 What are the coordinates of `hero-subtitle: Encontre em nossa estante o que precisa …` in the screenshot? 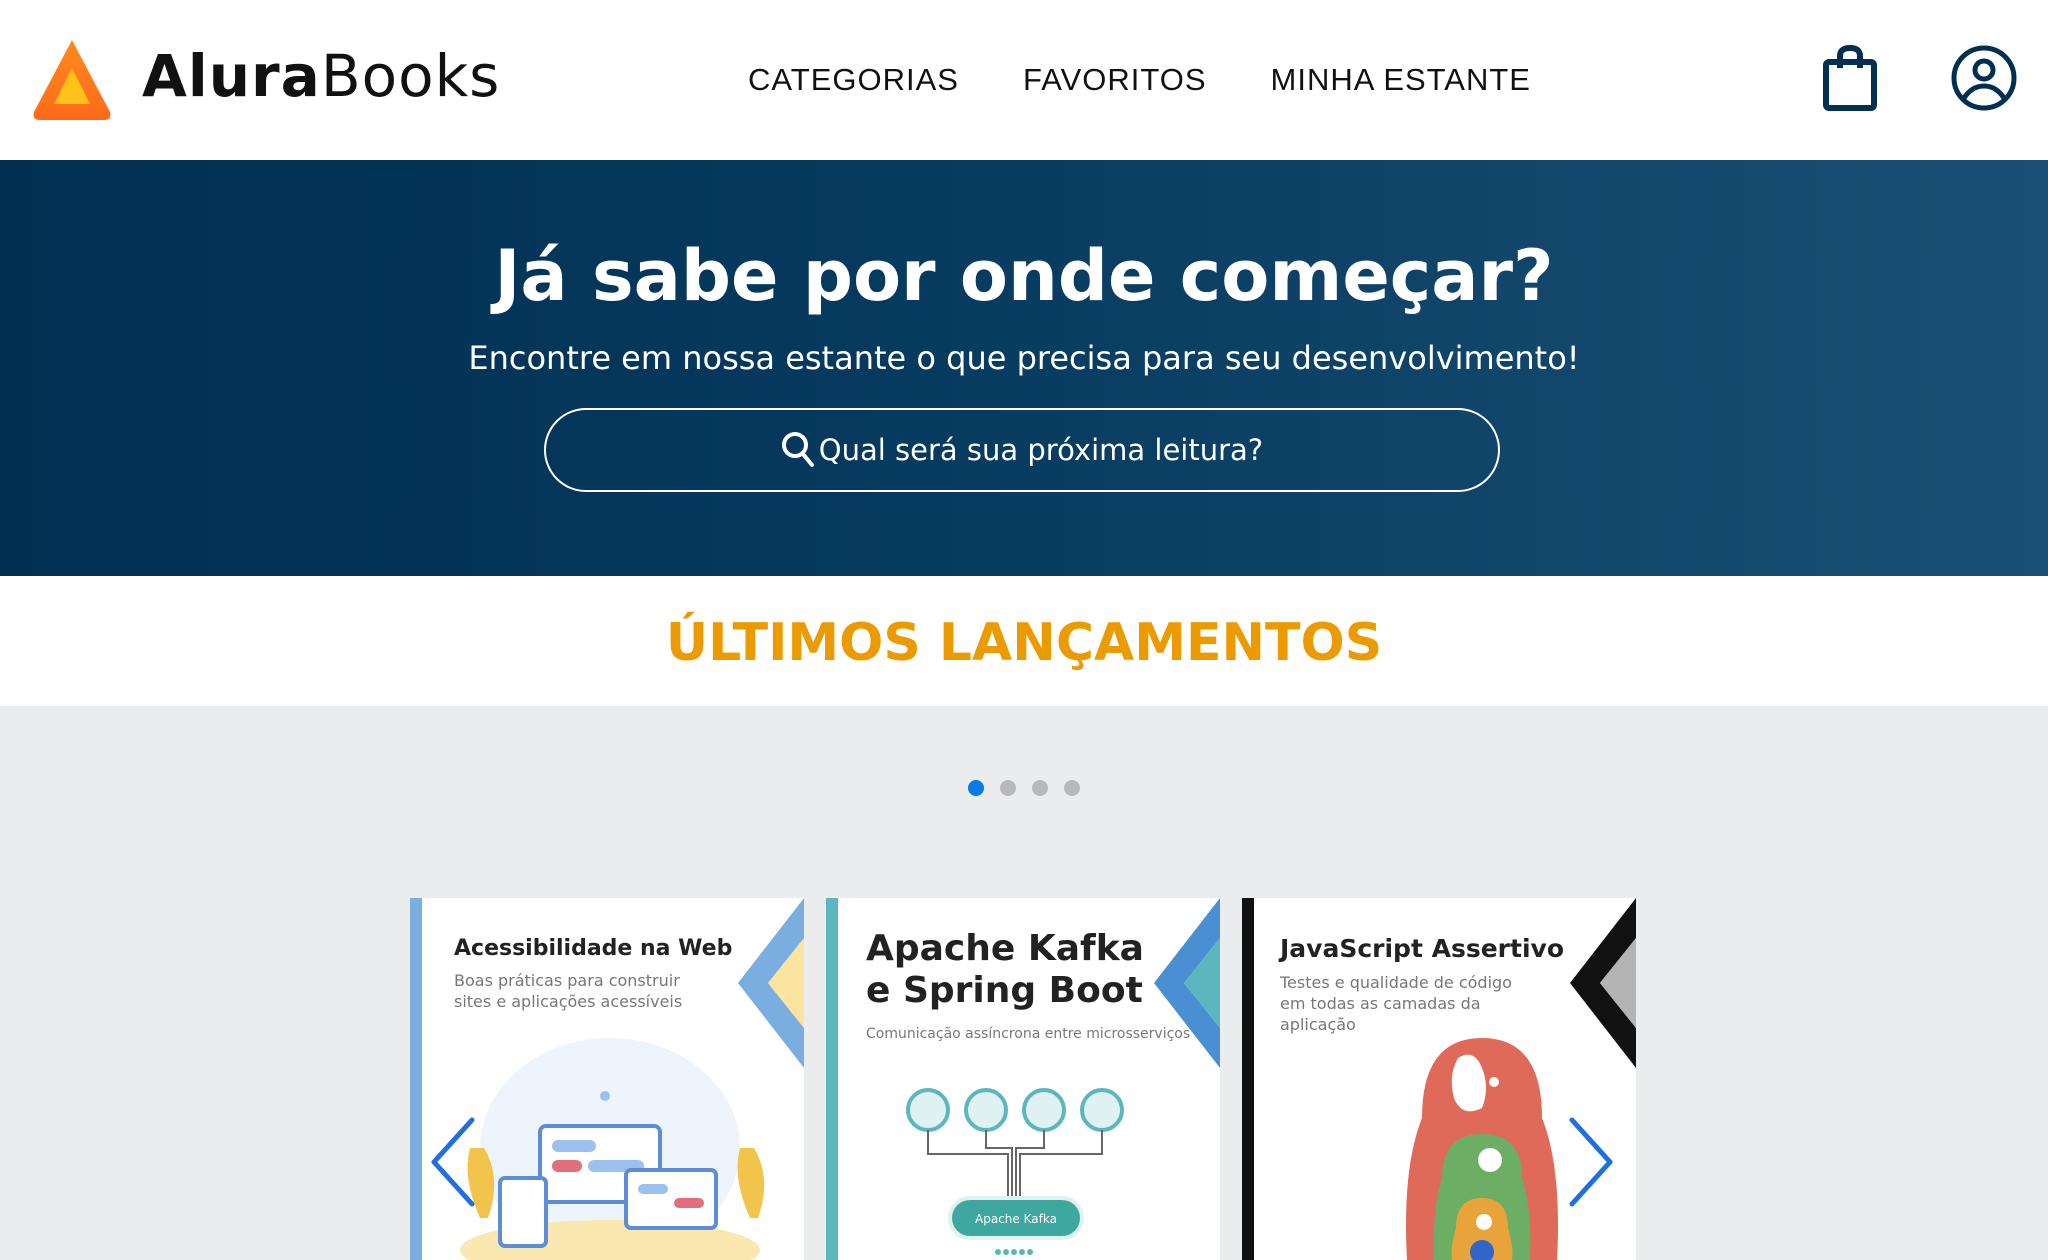 It's located at (1024, 358).